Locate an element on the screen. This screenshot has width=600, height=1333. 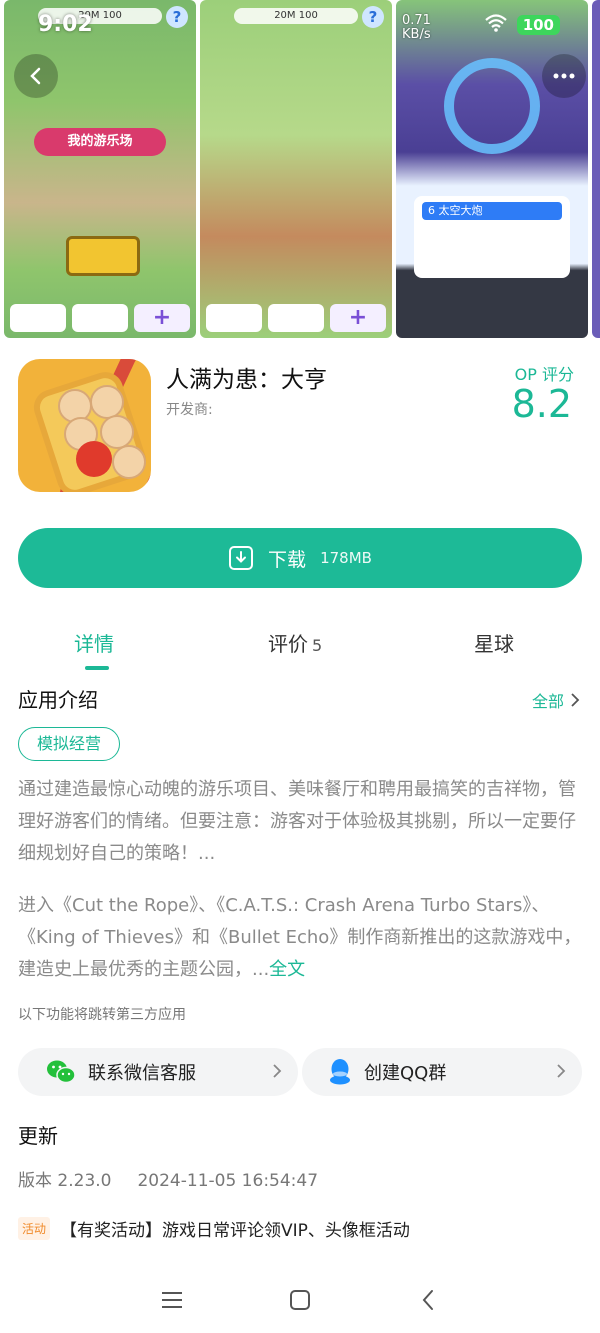
intro-all-link: 全部 is located at coordinates (556, 700).